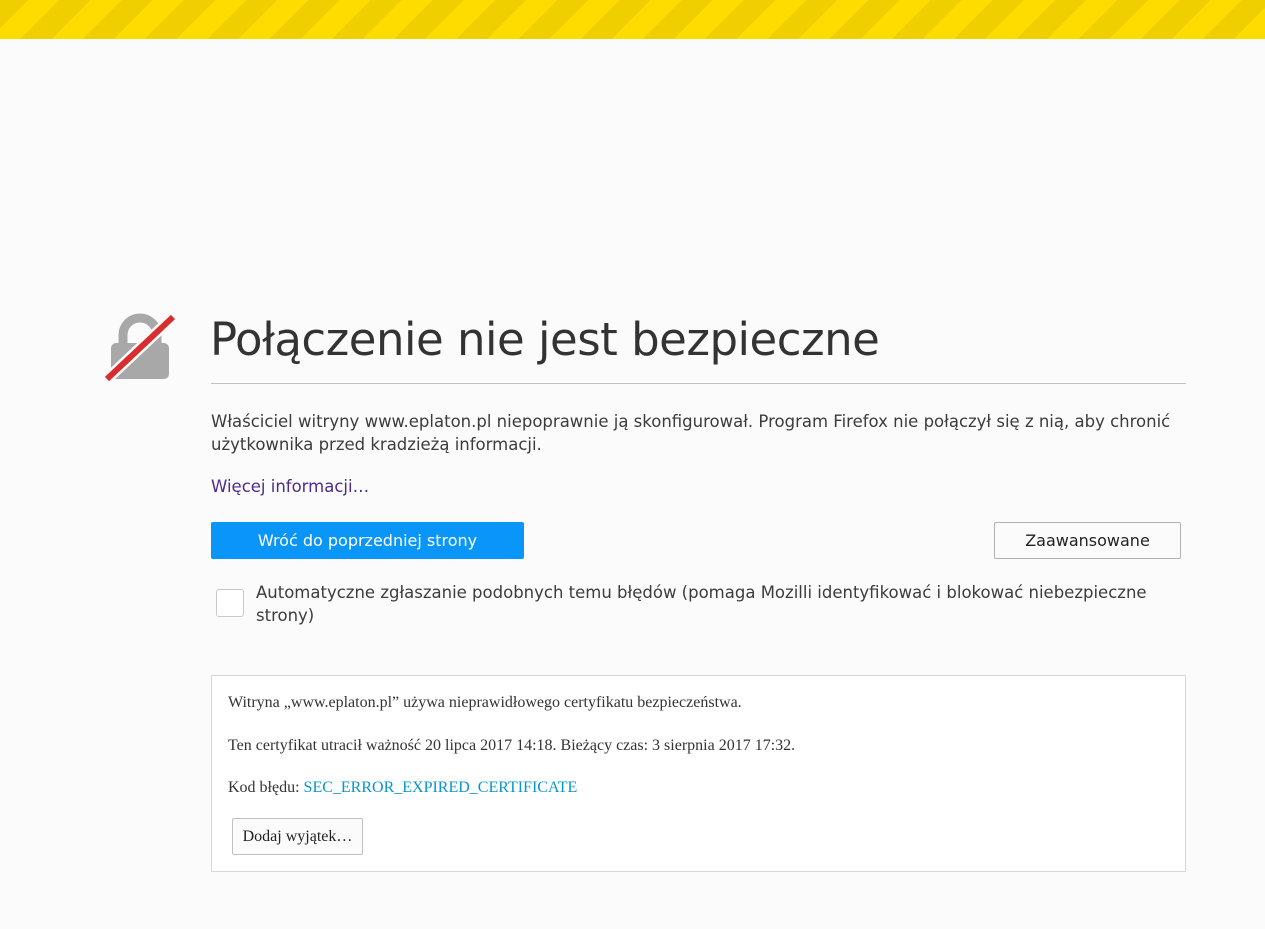 The height and width of the screenshot is (929, 1265). I want to click on back-button: Wróć do poprzedniej strony, so click(367, 540).